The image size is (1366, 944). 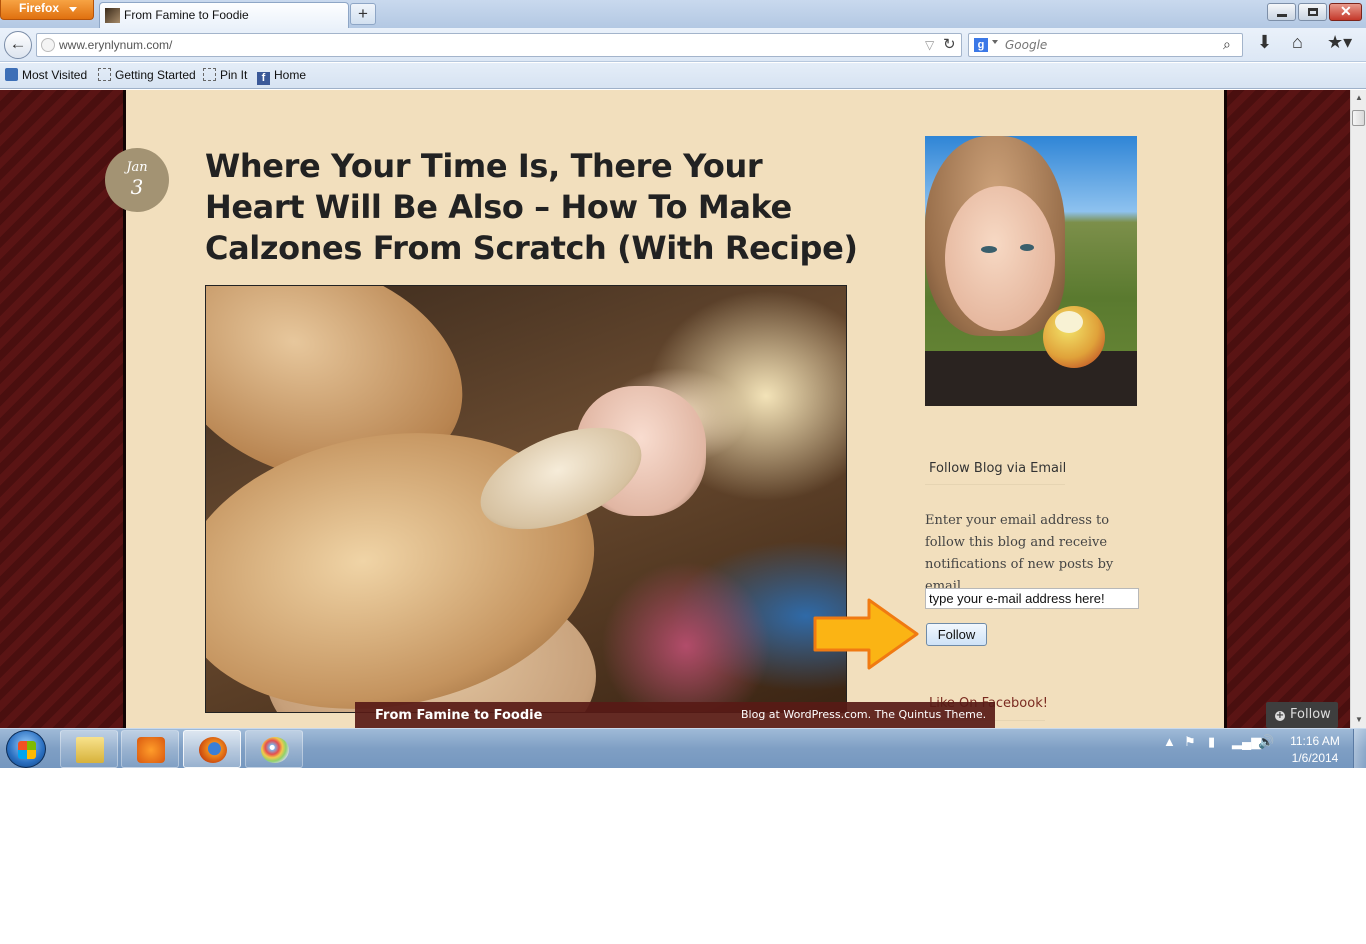 I want to click on back-arrow-icon: ←, so click(x=18, y=43).